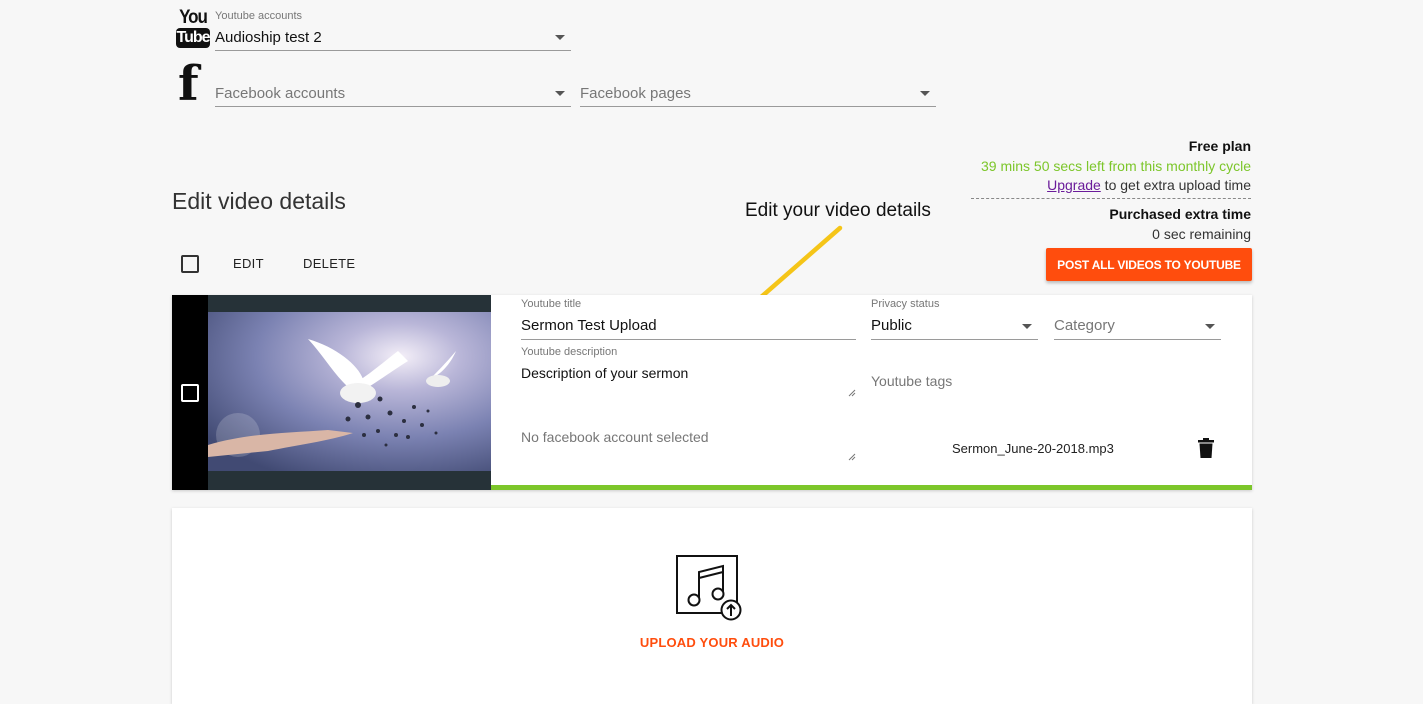 Image resolution: width=1423 pixels, height=704 pixels. I want to click on category-select: Category, so click(1137, 317).